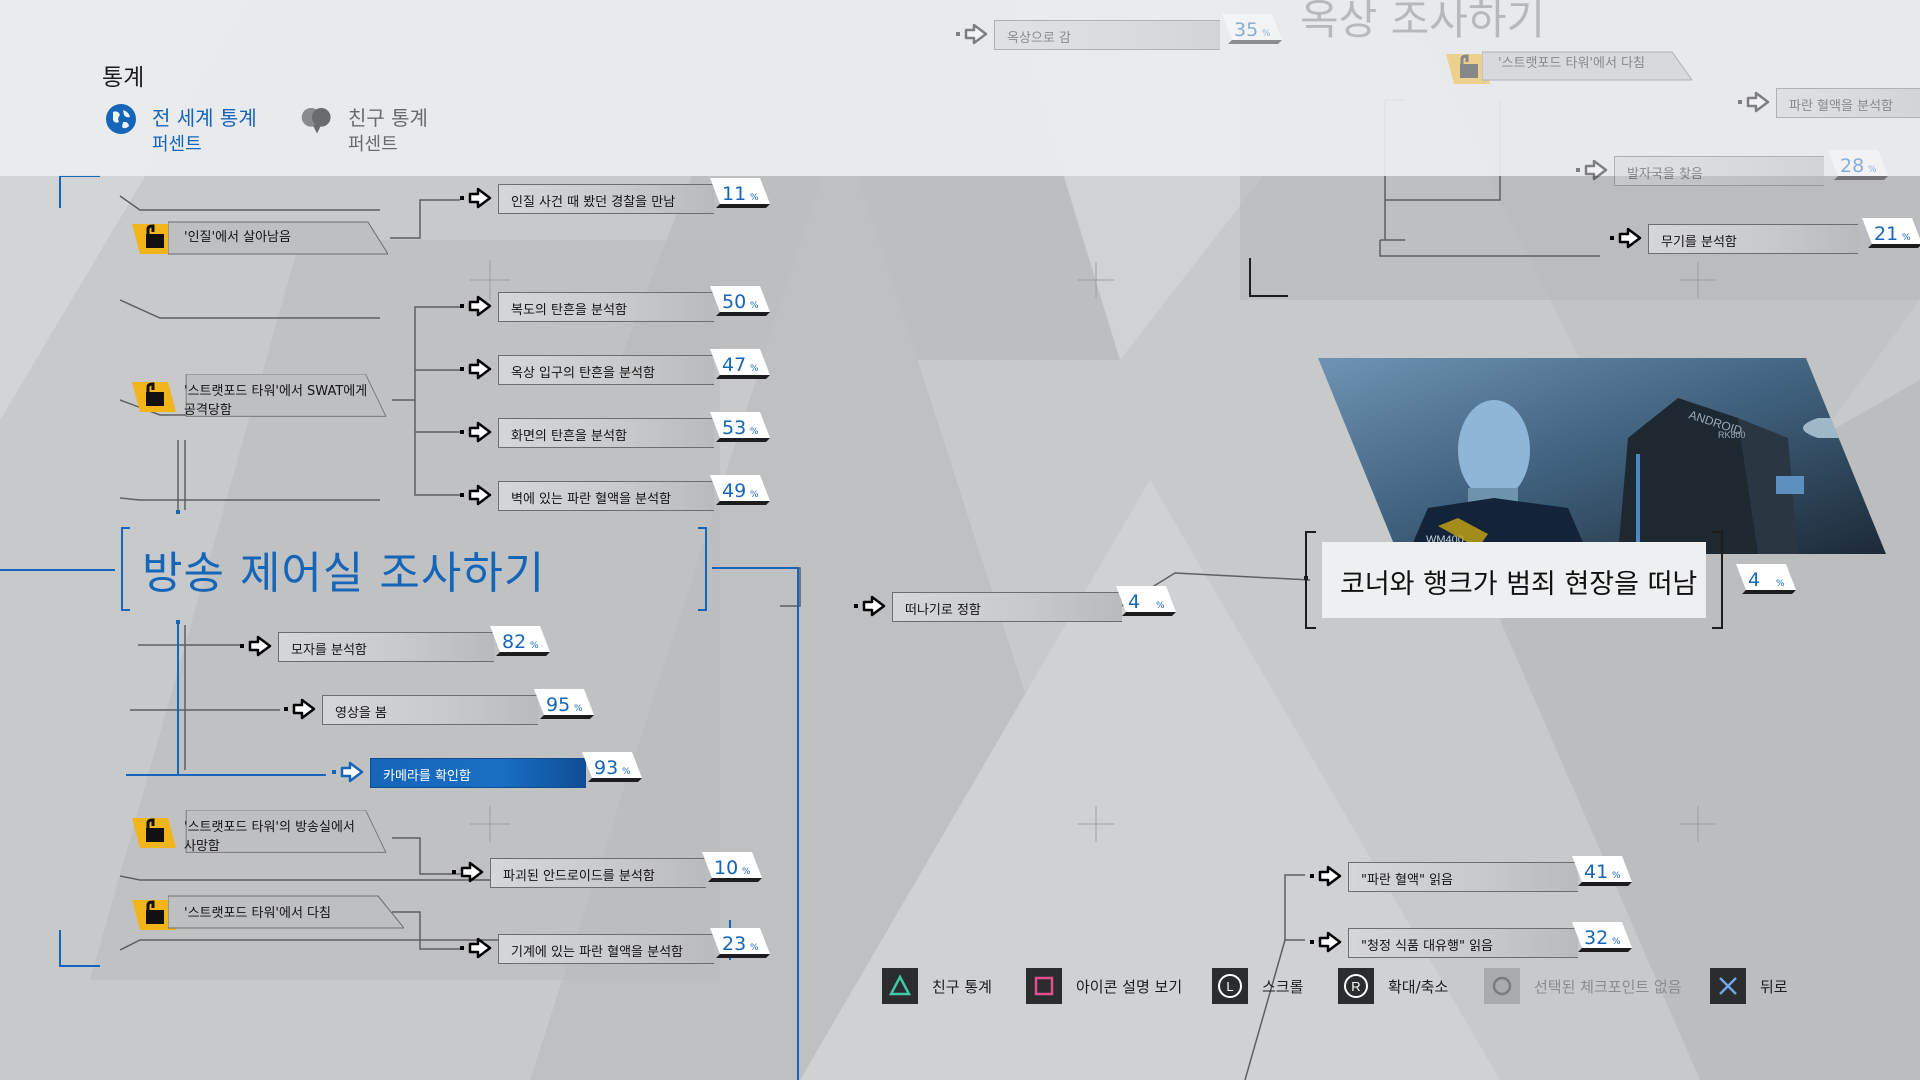 The image size is (1920, 1080). What do you see at coordinates (734, 428) in the screenshot?
I see `node-percent: 53` at bounding box center [734, 428].